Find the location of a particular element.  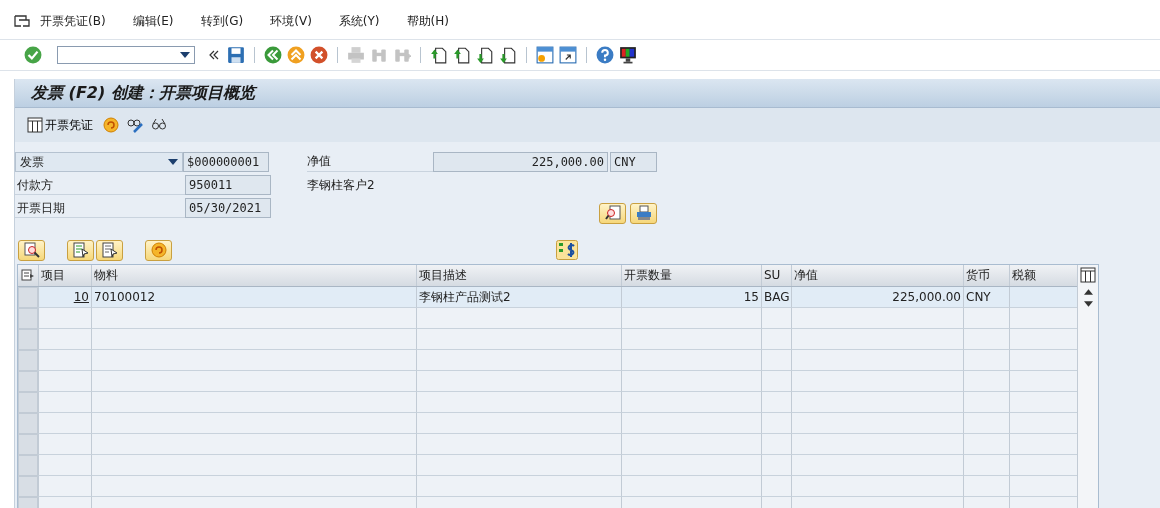

menu-item: 环境(V) is located at coordinates (291, 21).